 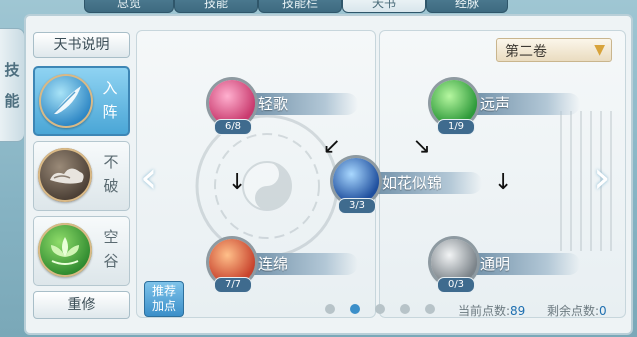 I want to click on chevron-down-icon: ▼, so click(x=599, y=50).